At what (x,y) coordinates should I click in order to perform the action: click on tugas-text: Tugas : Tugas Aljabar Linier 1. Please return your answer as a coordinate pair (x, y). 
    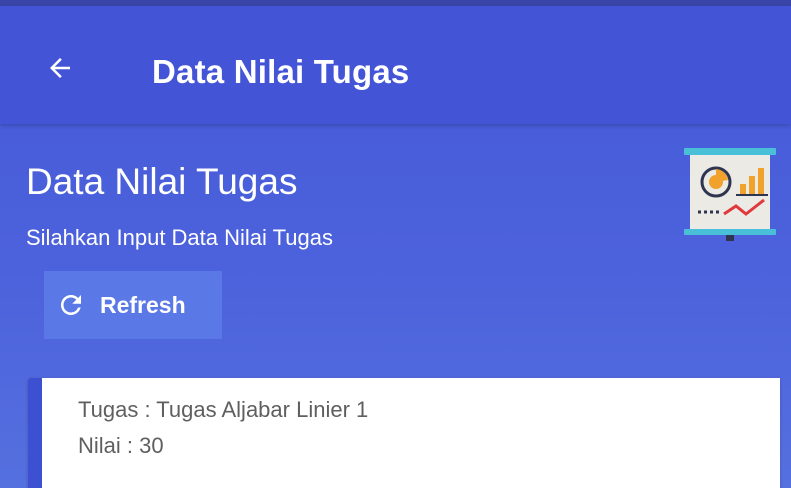
    Looking at the image, I should click on (223, 409).